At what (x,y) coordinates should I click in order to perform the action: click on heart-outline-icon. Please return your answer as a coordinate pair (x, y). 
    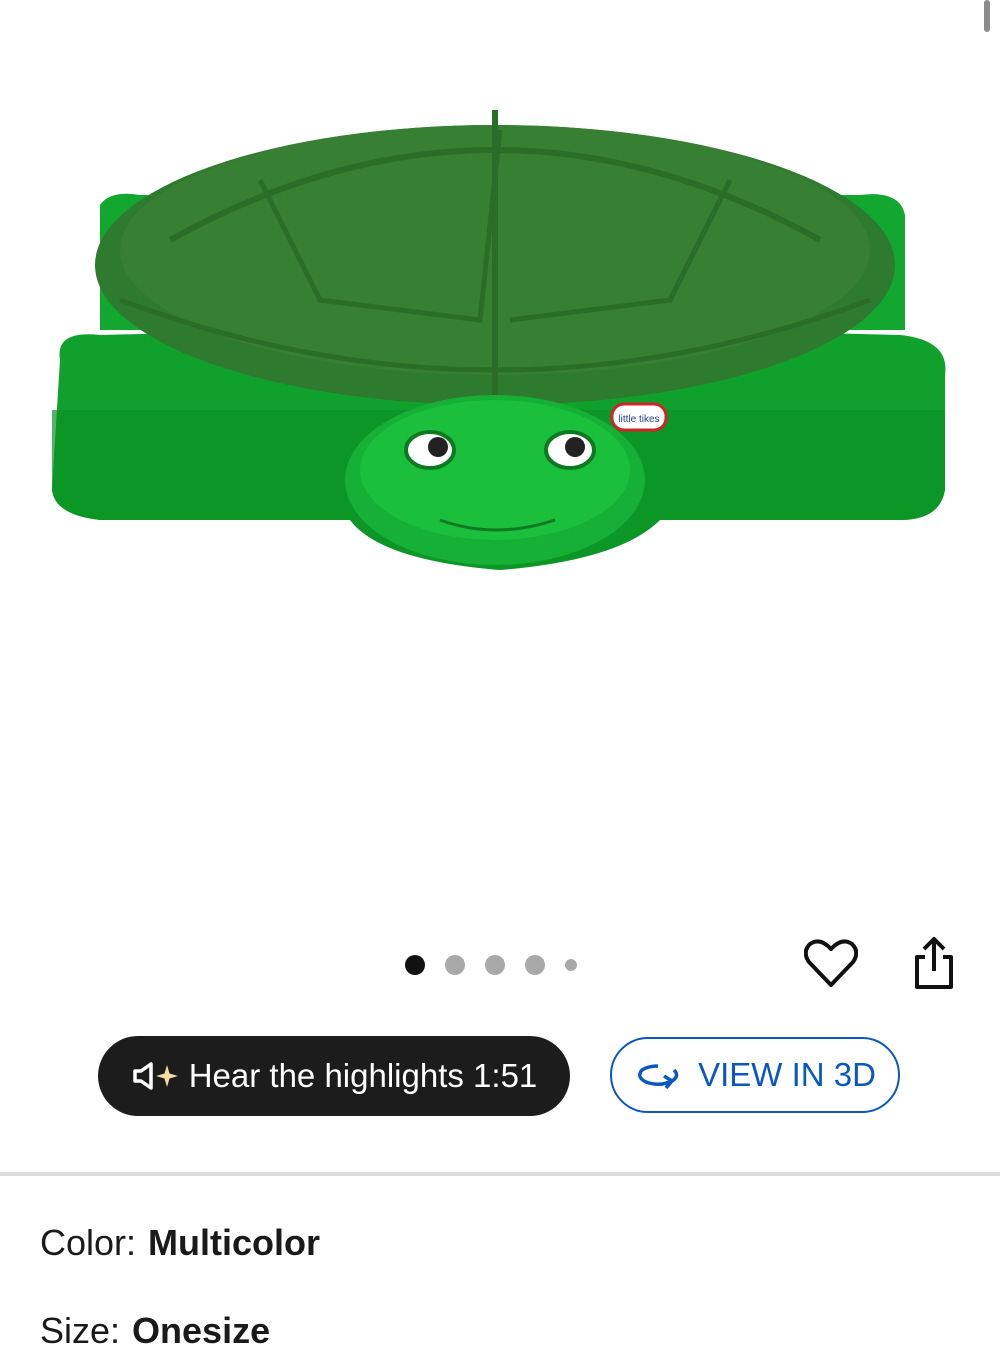
    Looking at the image, I should click on (831, 963).